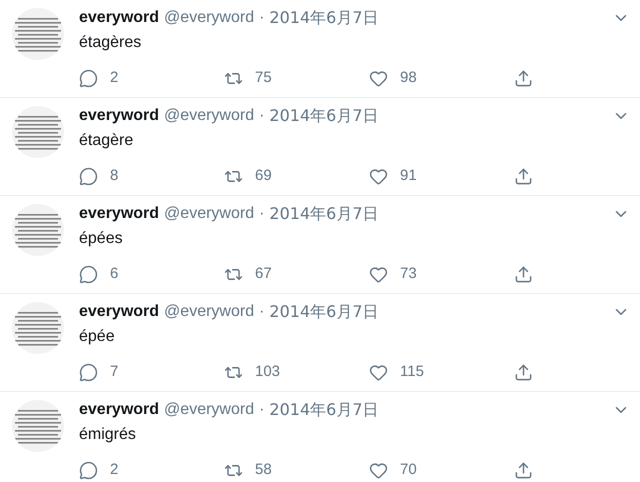 The image size is (640, 482). Describe the element at coordinates (408, 176) in the screenshot. I see `like-count: 91` at that location.